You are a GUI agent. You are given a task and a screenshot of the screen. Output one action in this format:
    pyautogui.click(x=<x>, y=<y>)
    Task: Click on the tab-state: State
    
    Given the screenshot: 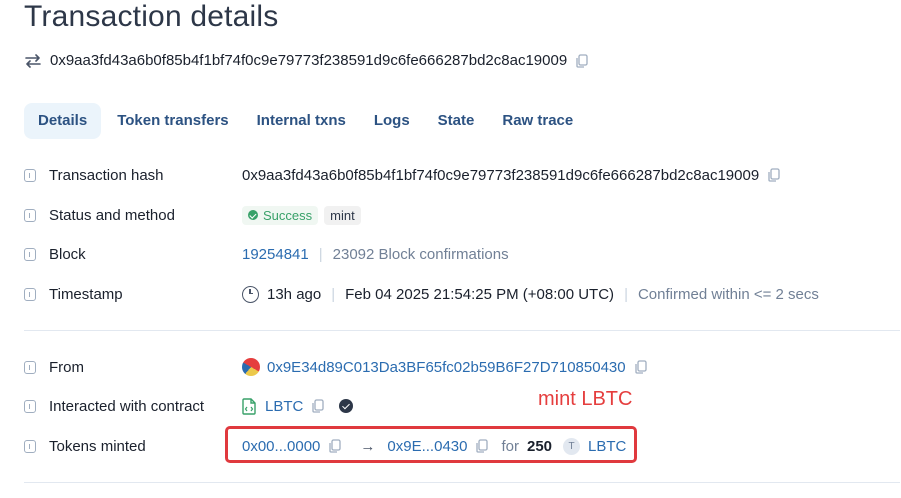 What is the action you would take?
    pyautogui.click(x=456, y=121)
    